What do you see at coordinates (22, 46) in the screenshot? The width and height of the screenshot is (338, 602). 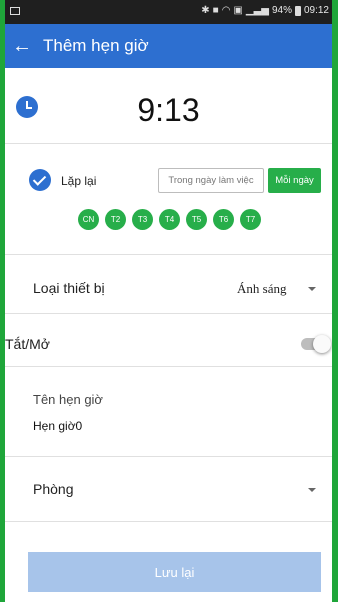 I see `back-arrow-icon: ←` at bounding box center [22, 46].